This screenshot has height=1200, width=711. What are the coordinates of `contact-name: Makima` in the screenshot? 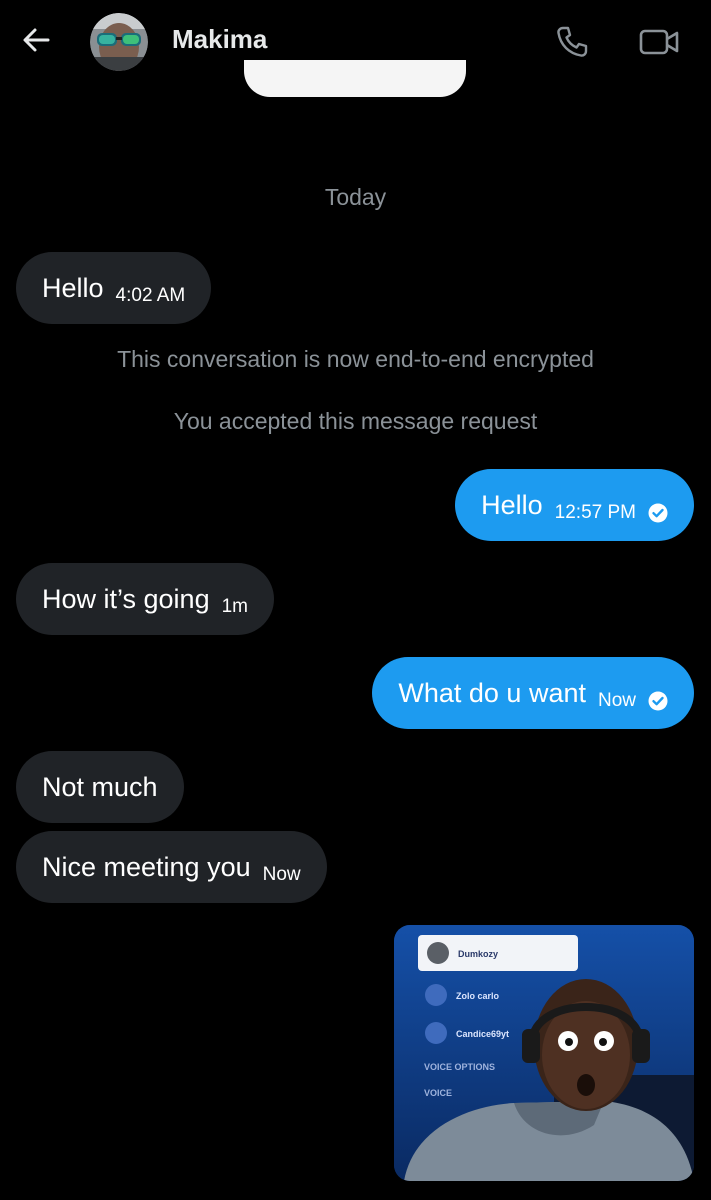 It's located at (219, 39).